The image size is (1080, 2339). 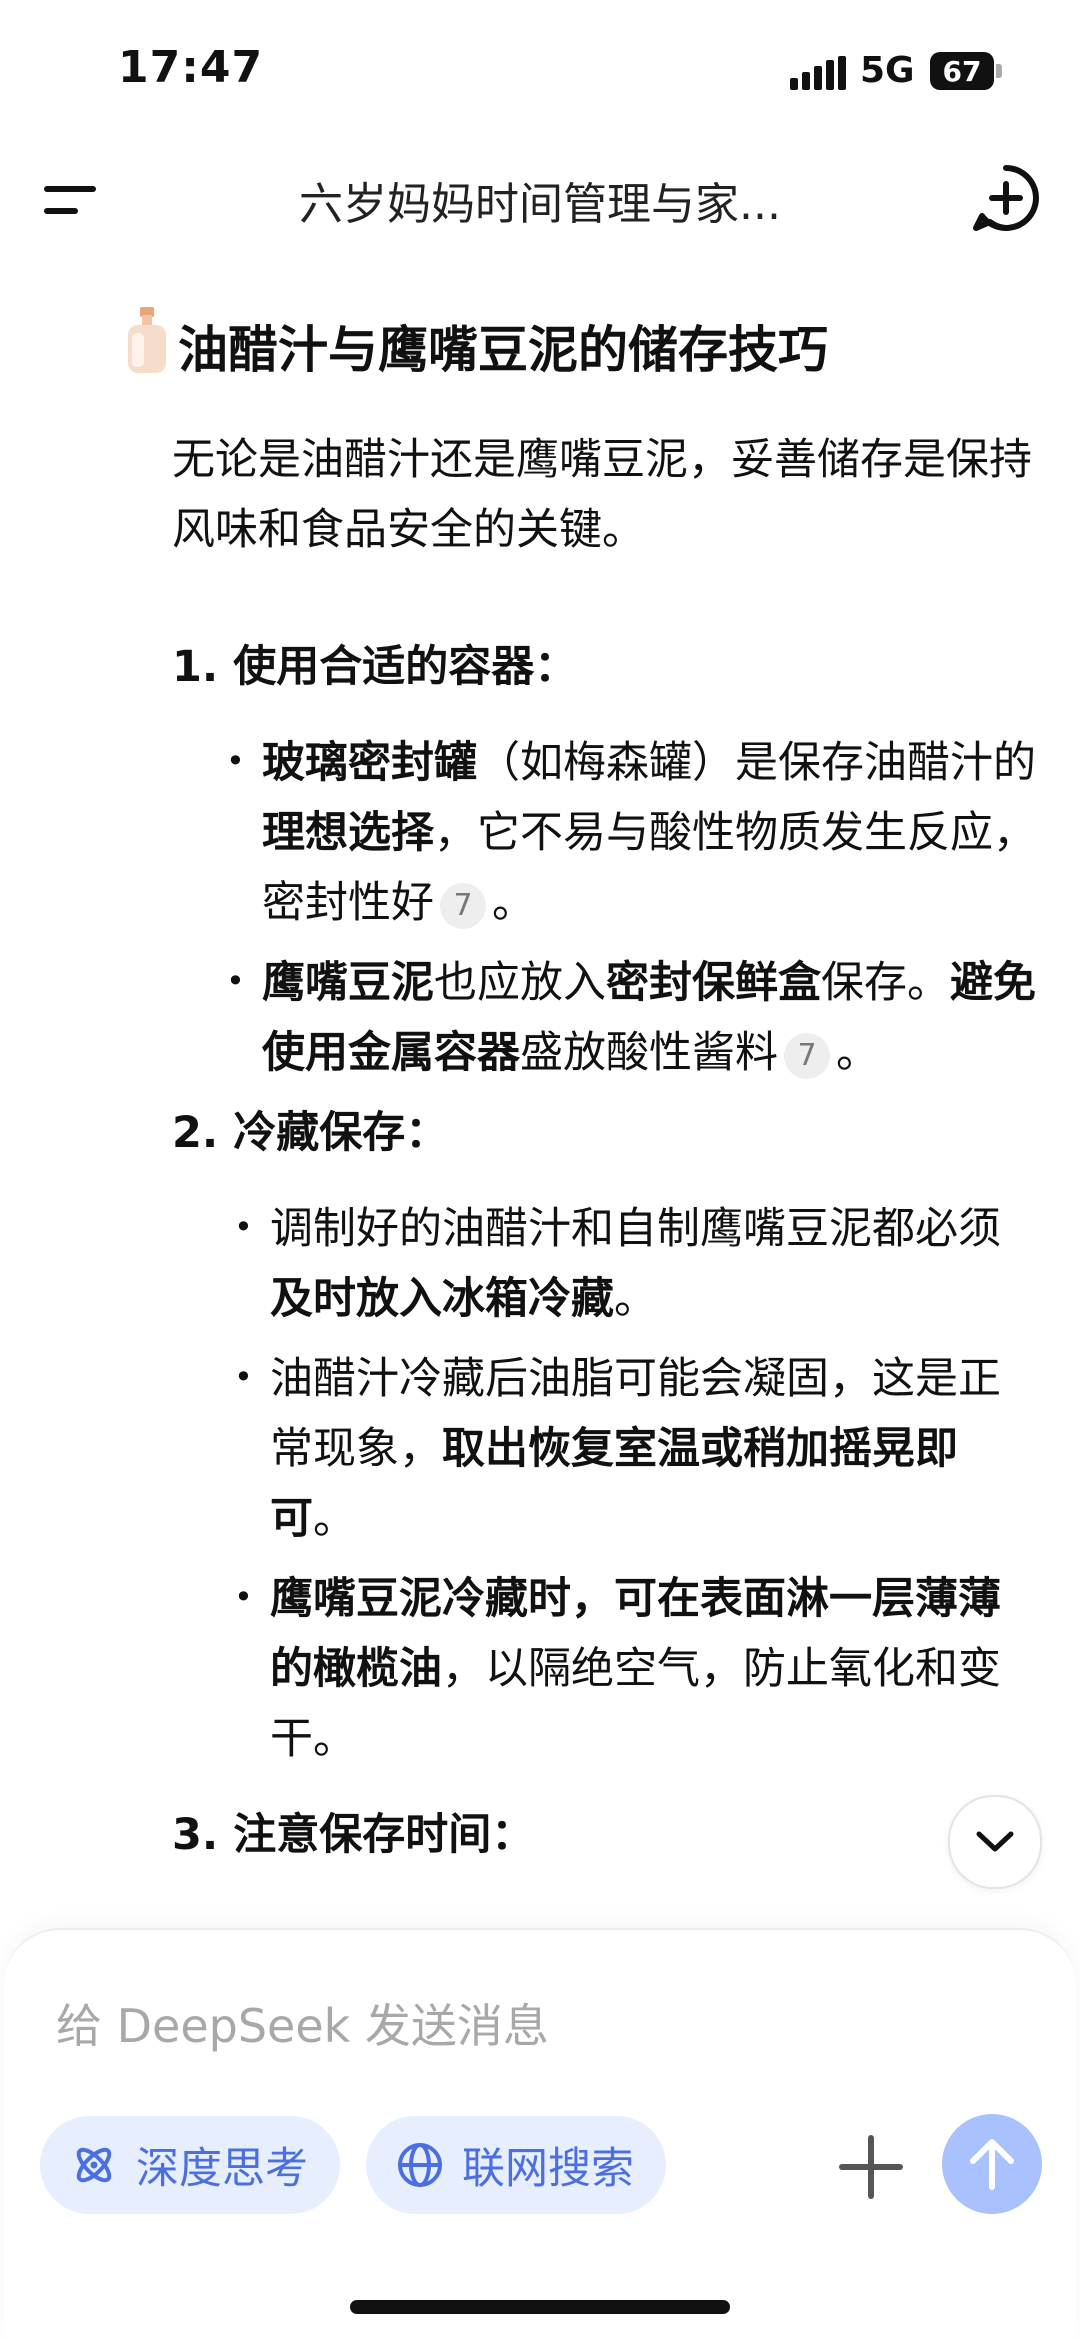 What do you see at coordinates (520, 983) in the screenshot?
I see `body-text: 也应放入` at bounding box center [520, 983].